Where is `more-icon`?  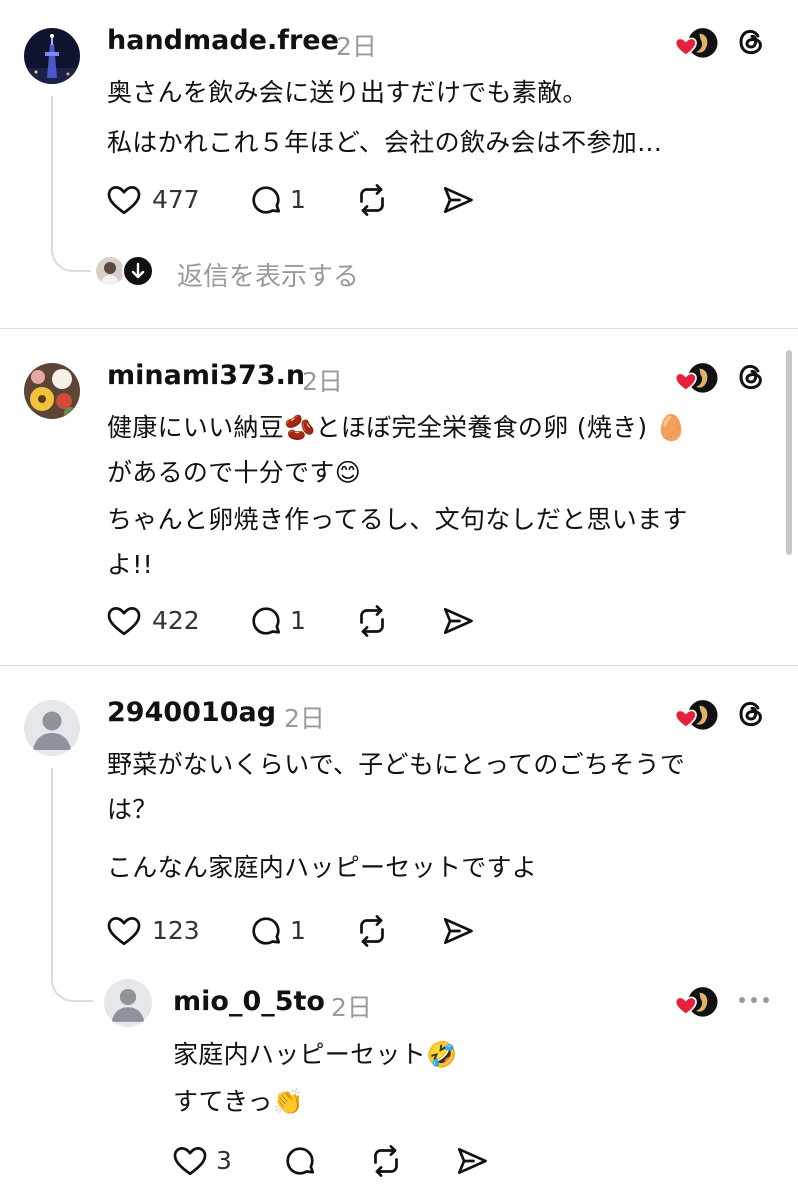
more-icon is located at coordinates (754, 1000).